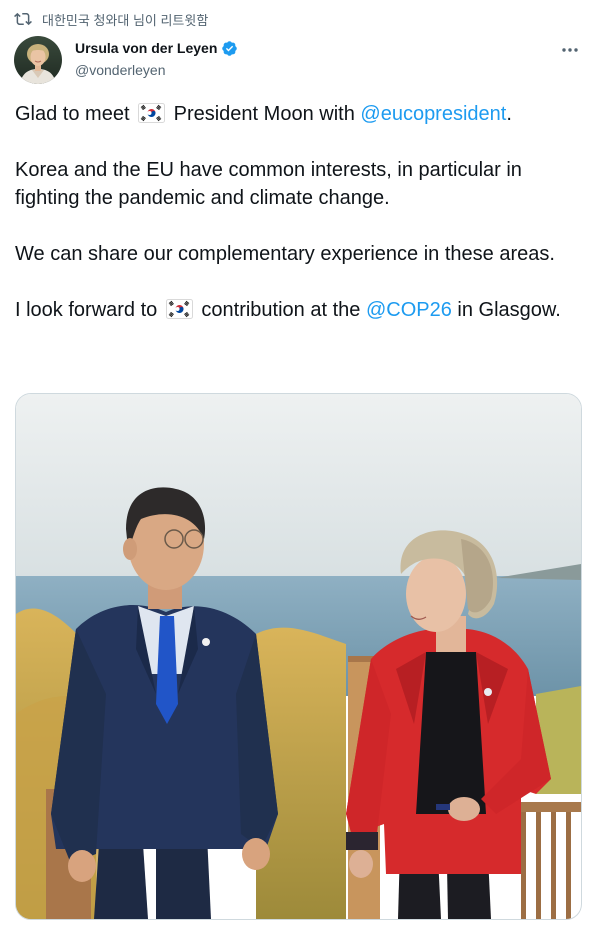  Describe the element at coordinates (23, 19) in the screenshot. I see `retweet-icon` at that location.